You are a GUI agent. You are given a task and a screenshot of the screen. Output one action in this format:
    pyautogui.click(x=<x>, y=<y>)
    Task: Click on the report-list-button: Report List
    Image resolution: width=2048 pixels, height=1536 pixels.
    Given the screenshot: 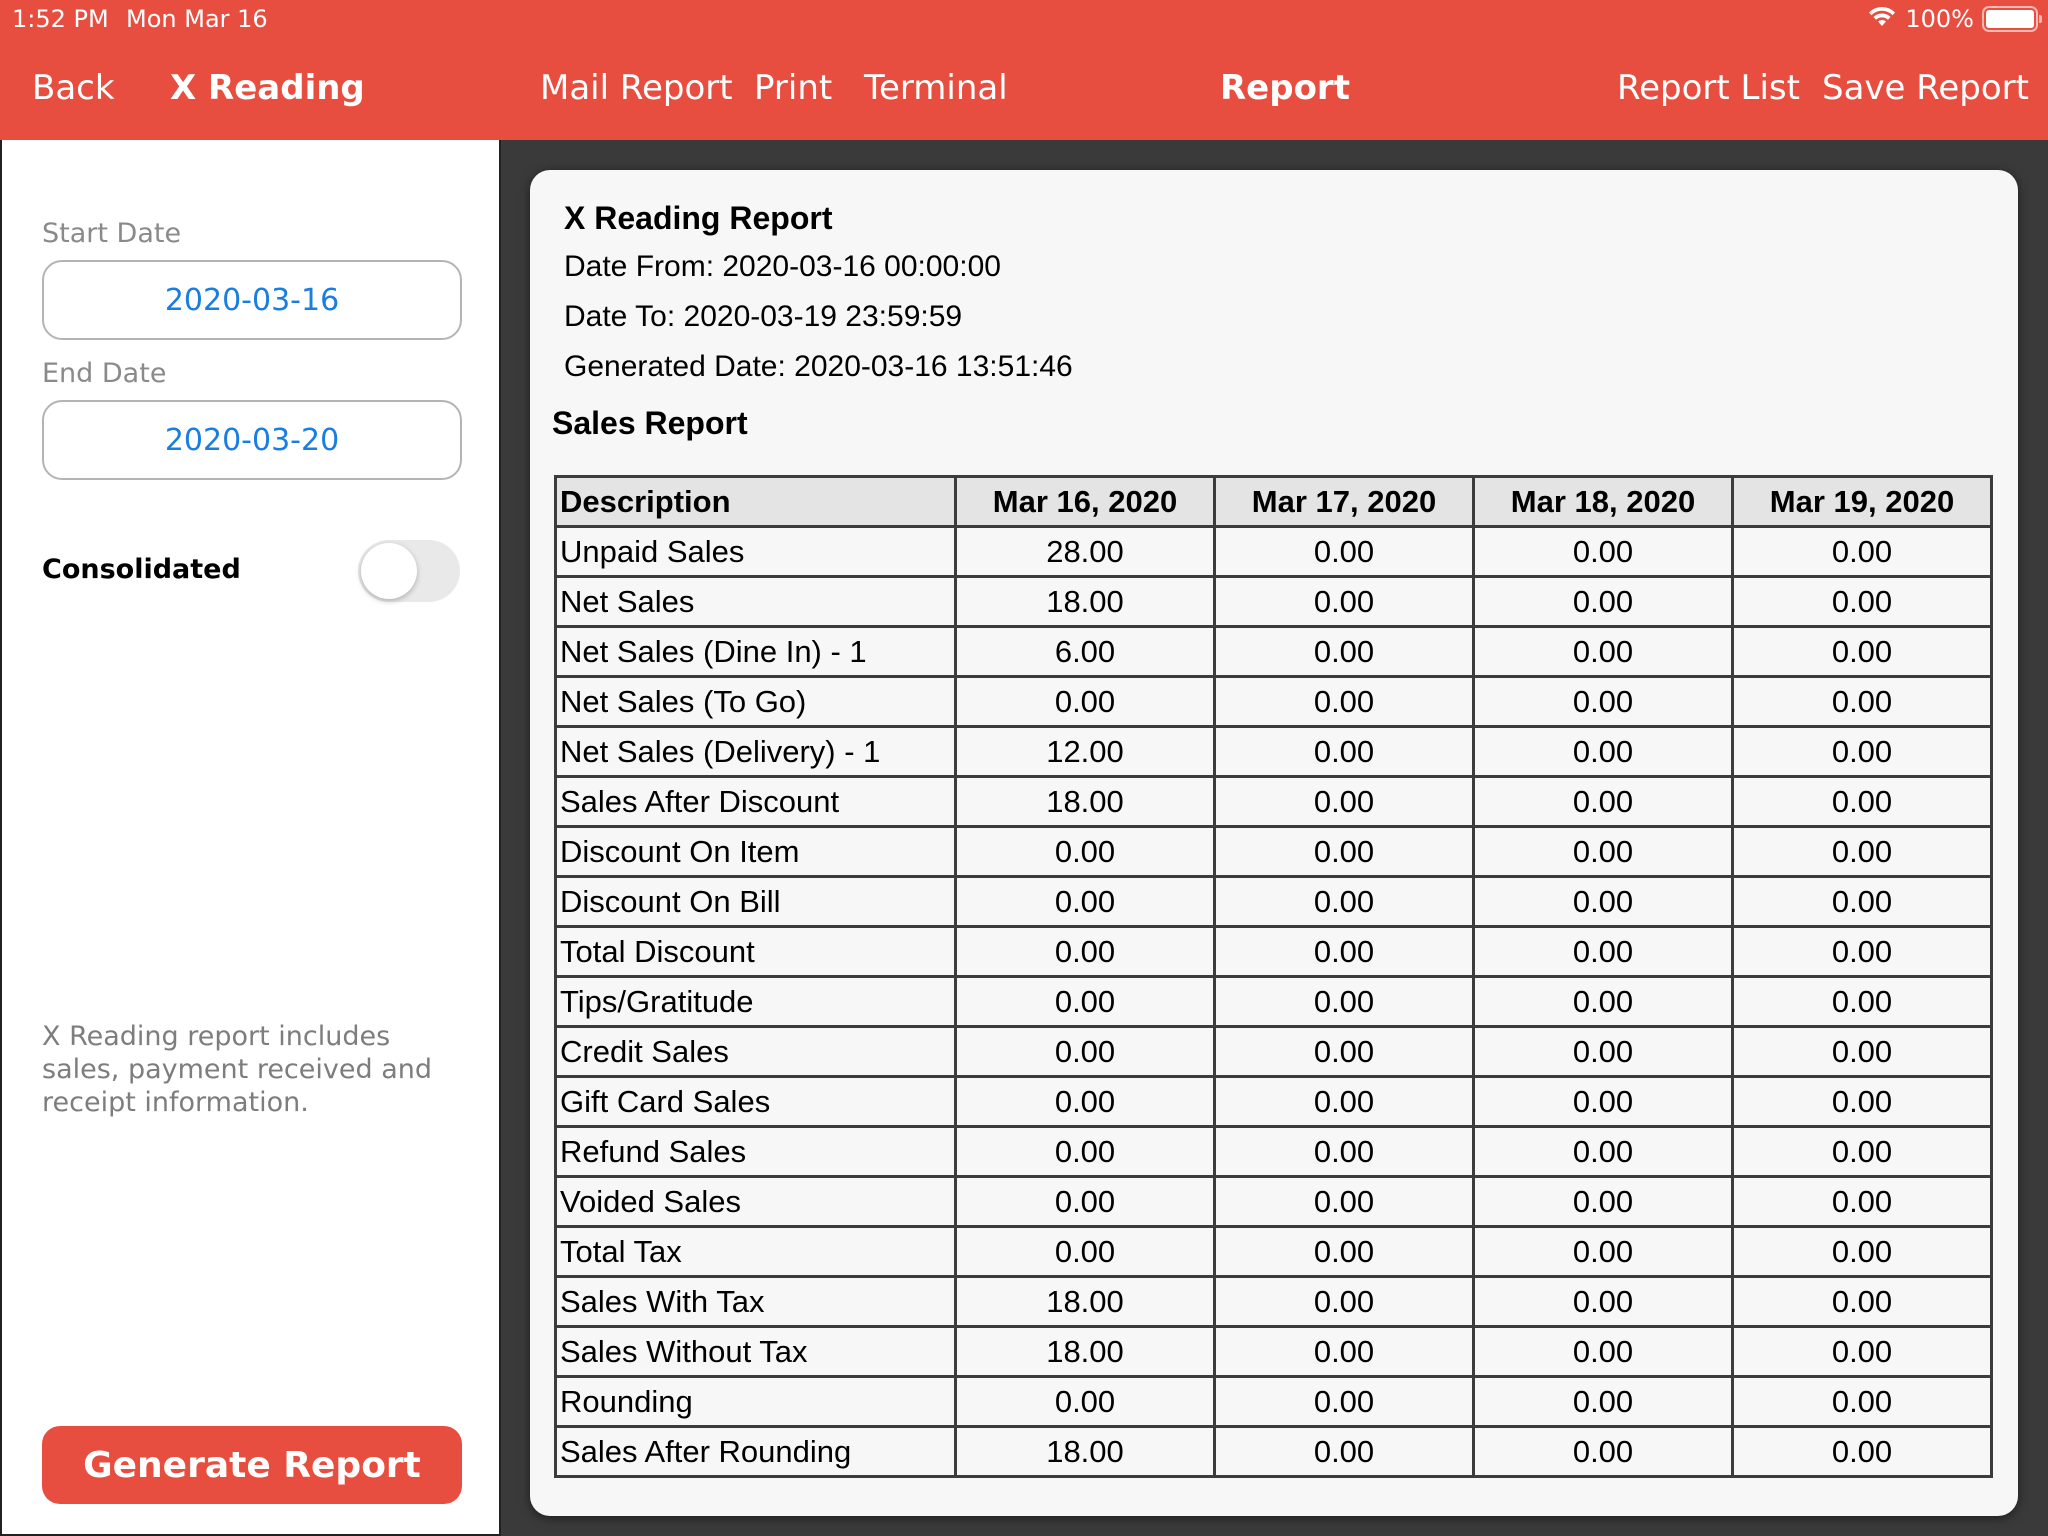 What is the action you would take?
    pyautogui.click(x=1708, y=88)
    